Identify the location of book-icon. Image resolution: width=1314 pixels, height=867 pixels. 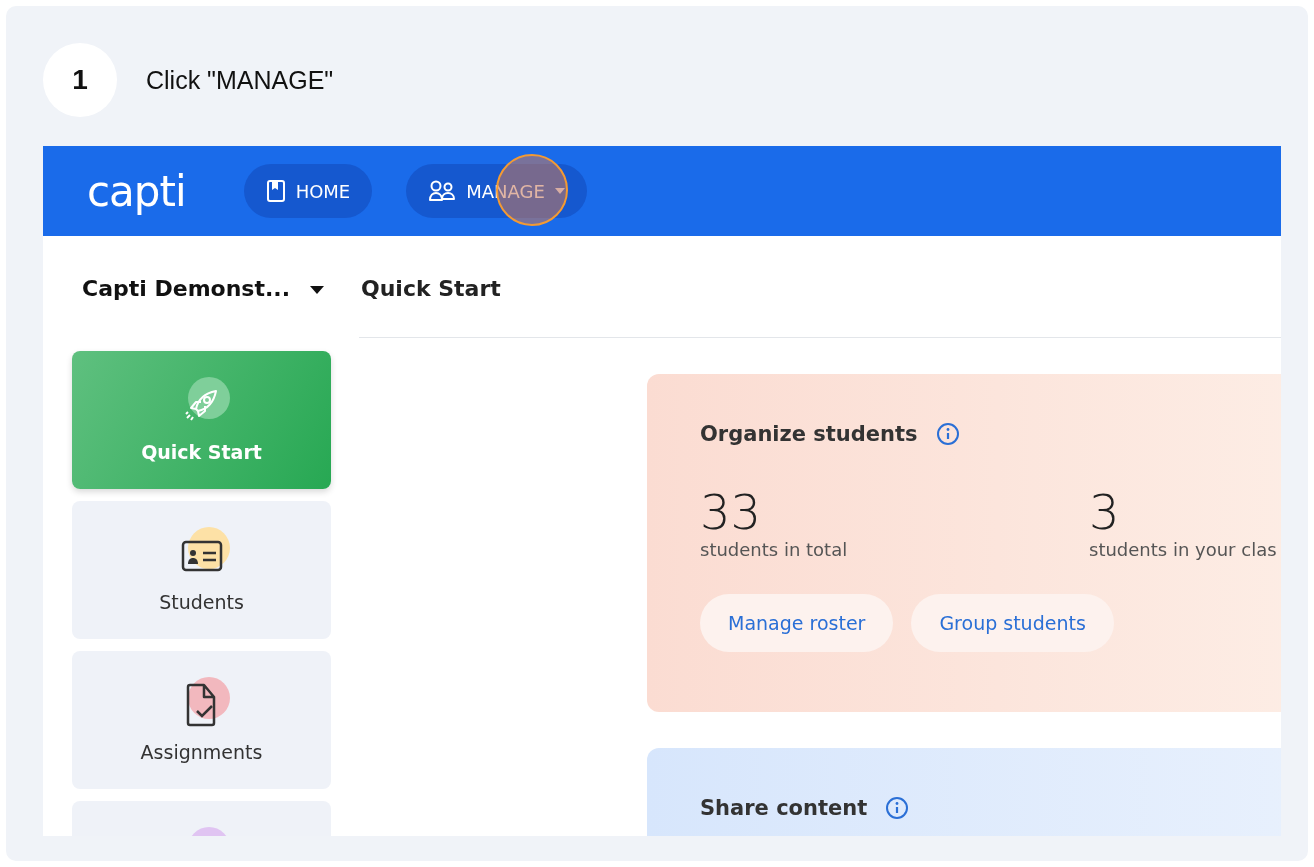
(275, 191).